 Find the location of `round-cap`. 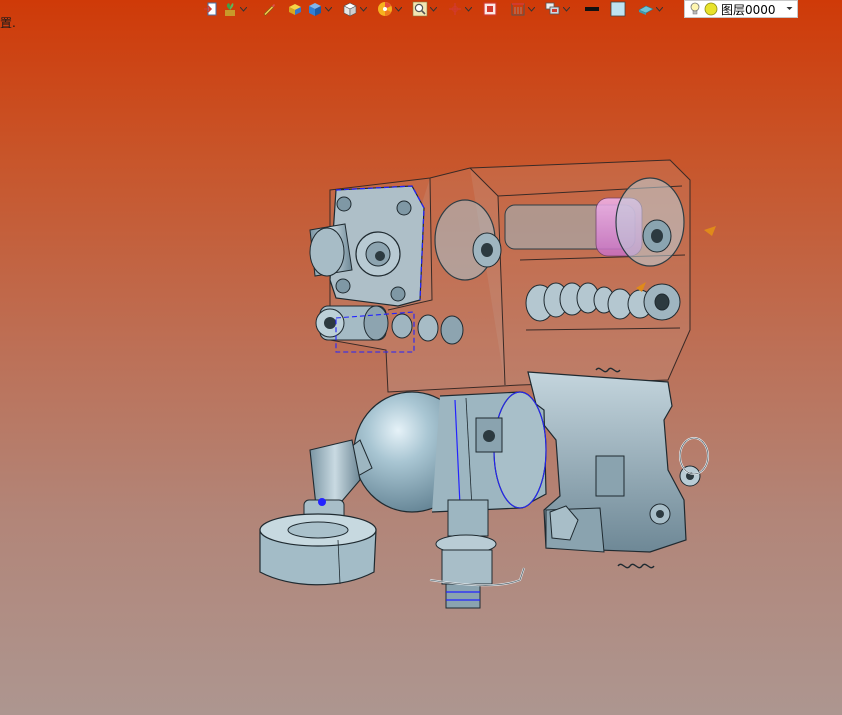

round-cap is located at coordinates (318, 549).